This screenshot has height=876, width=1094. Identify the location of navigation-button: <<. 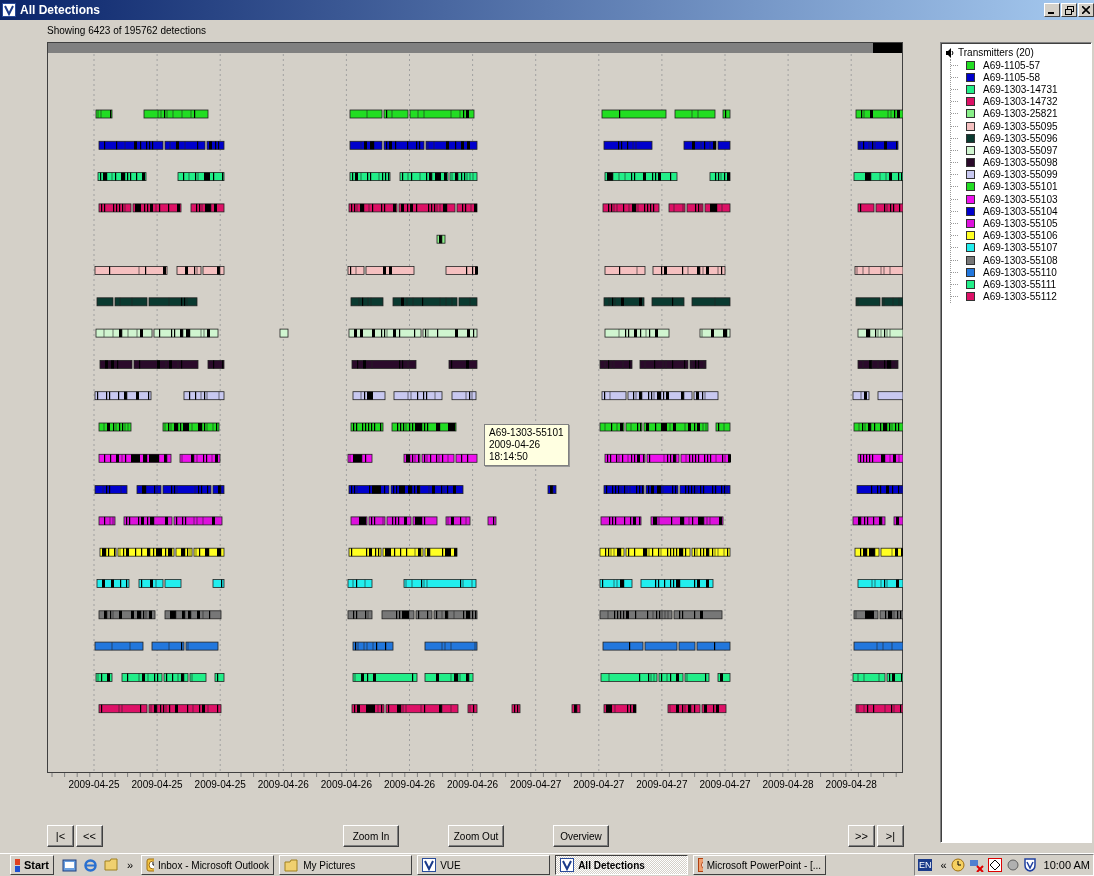
(89, 836).